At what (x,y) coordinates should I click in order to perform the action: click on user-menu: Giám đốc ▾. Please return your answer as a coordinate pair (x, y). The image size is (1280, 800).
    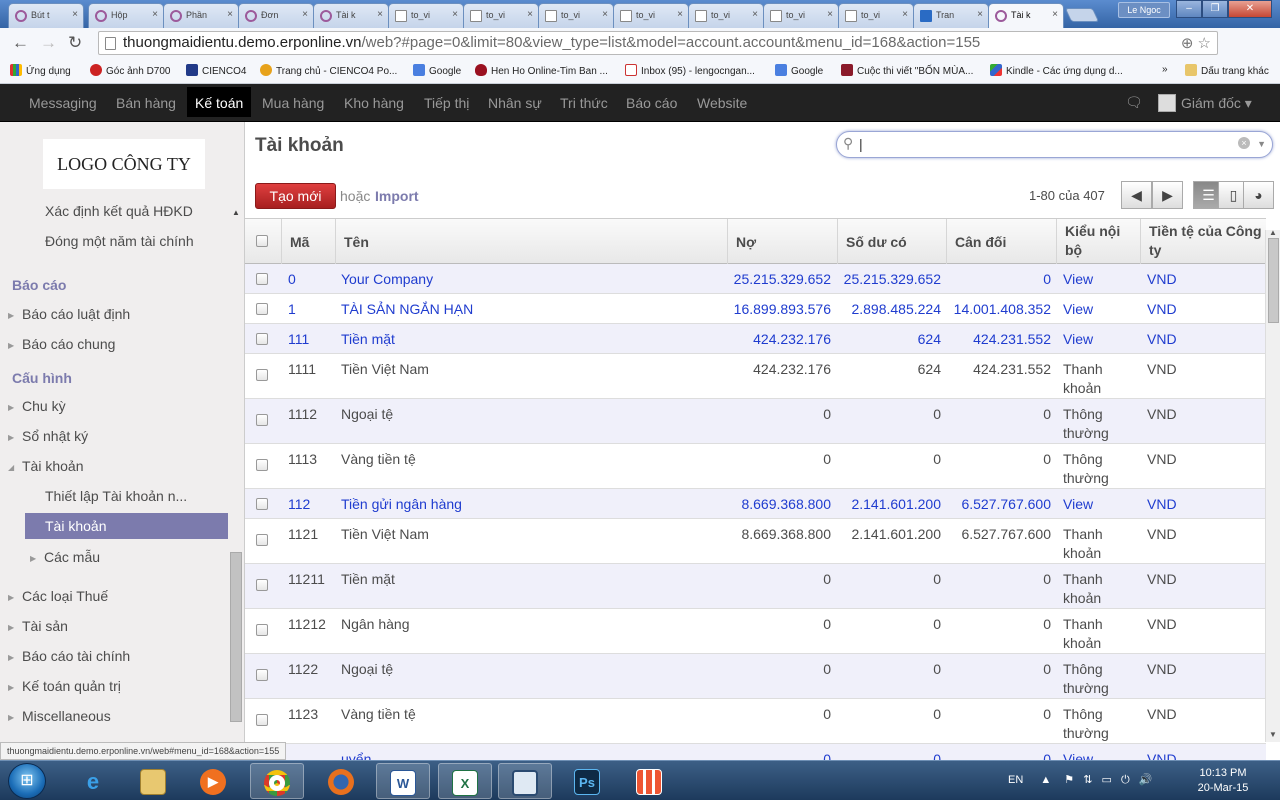
    Looking at the image, I should click on (1205, 103).